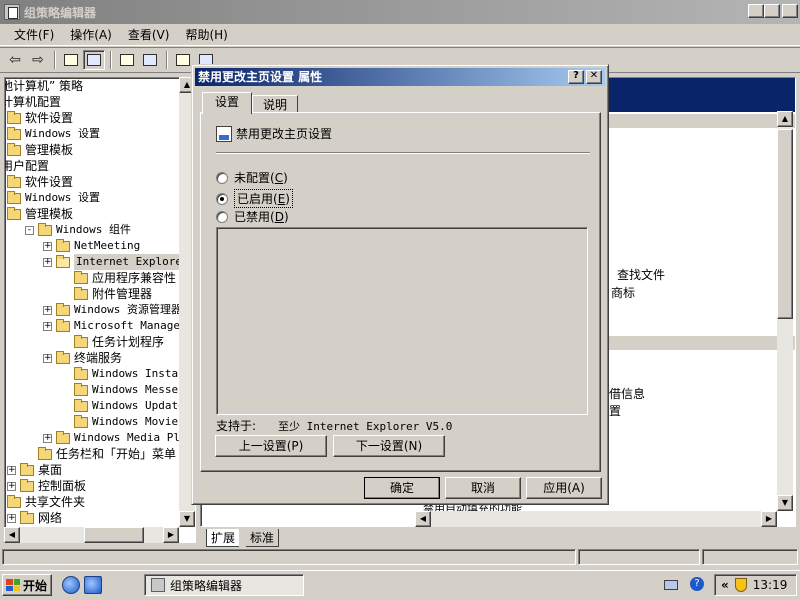 The height and width of the screenshot is (600, 800). Describe the element at coordinates (100, 166) in the screenshot. I see `tree-node: 用户配置` at that location.